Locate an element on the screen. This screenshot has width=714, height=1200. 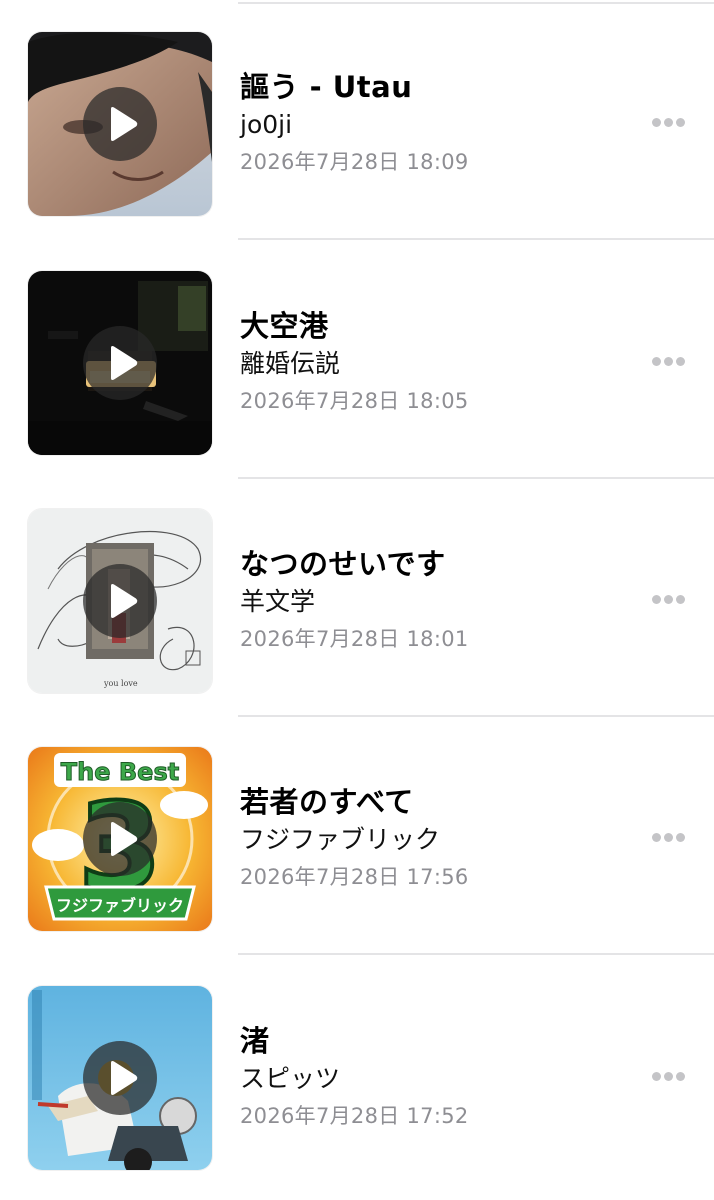
track-title: 大空港 is located at coordinates (284, 326).